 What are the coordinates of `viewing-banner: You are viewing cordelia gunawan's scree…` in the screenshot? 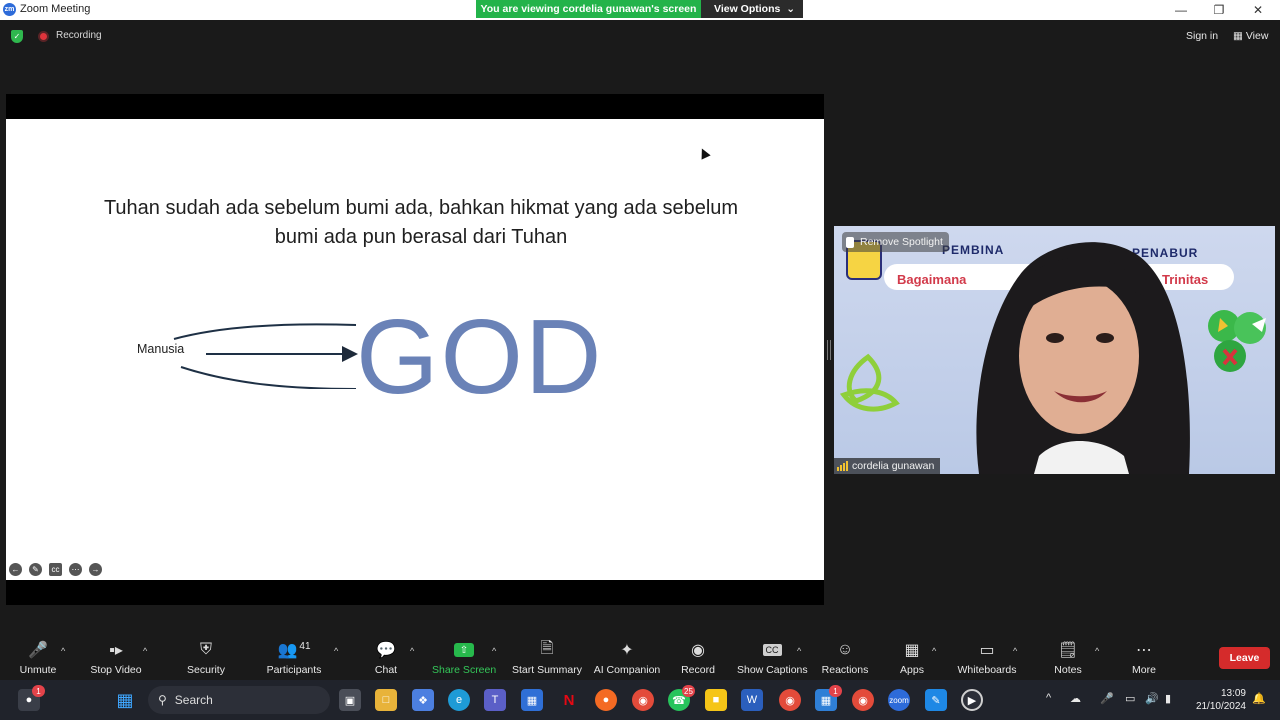 It's located at (639, 9).